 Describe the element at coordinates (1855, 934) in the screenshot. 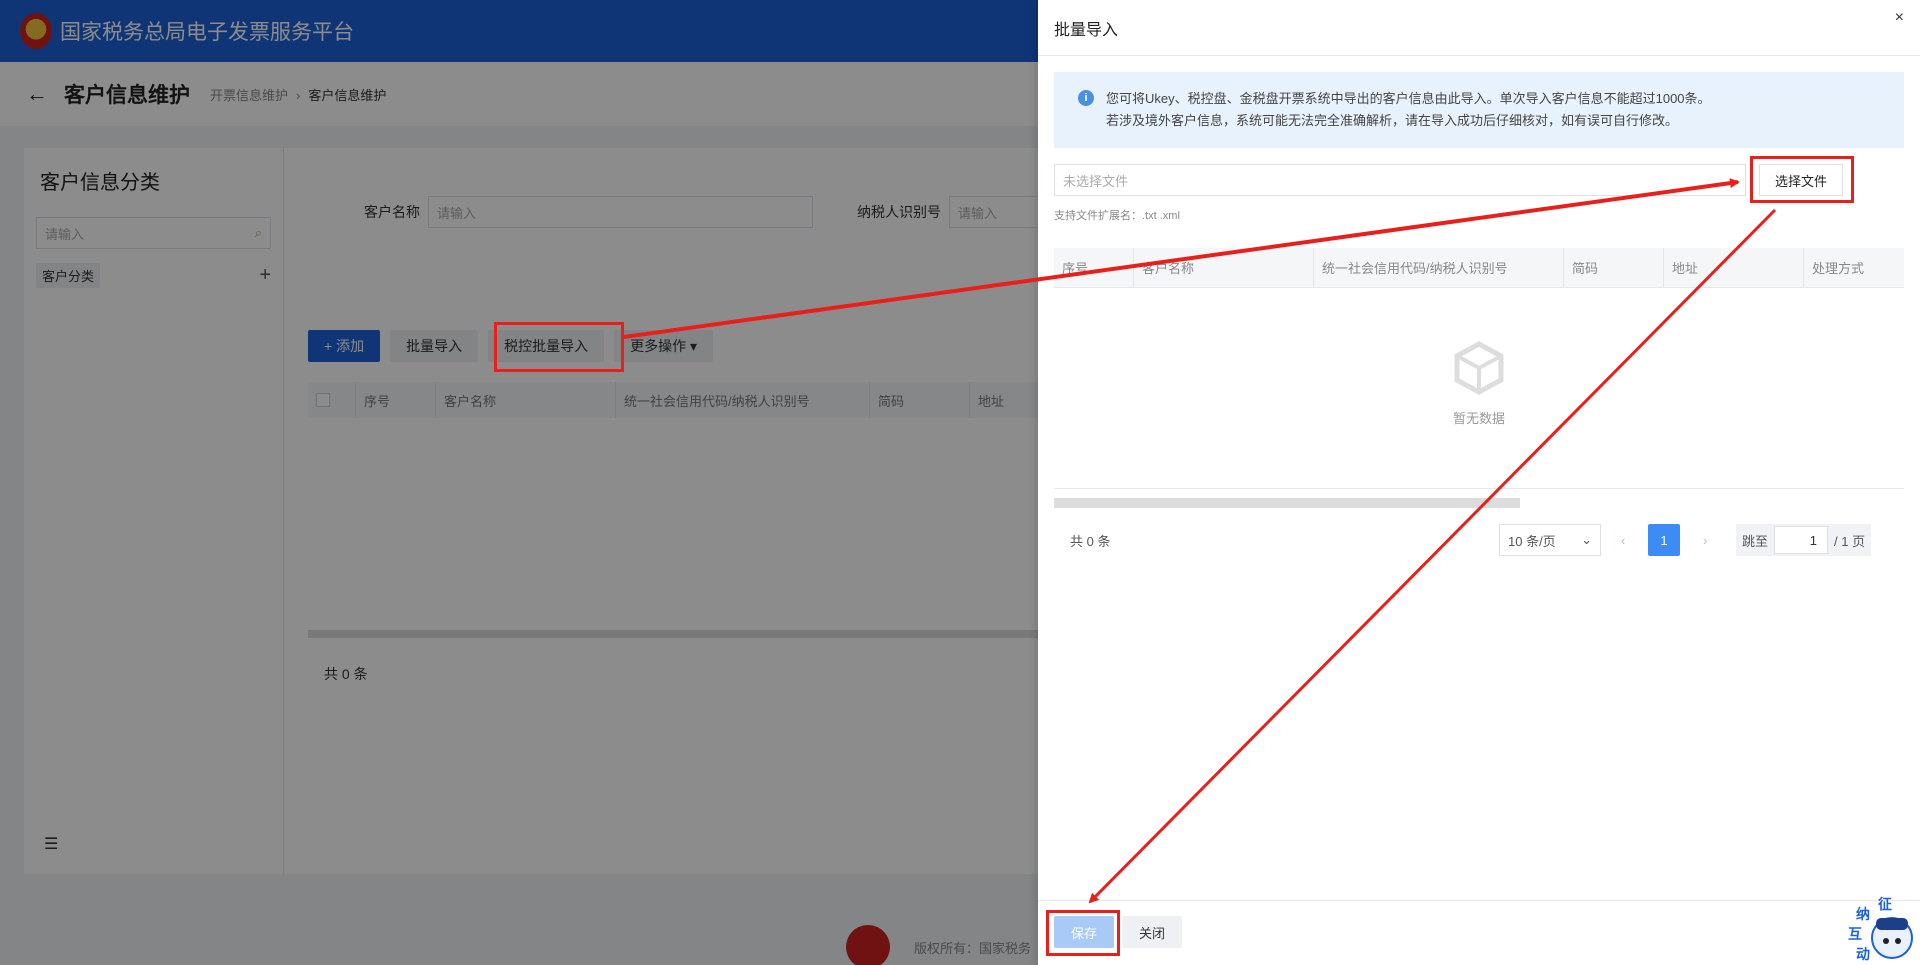

I see `mascot-label: 互` at that location.